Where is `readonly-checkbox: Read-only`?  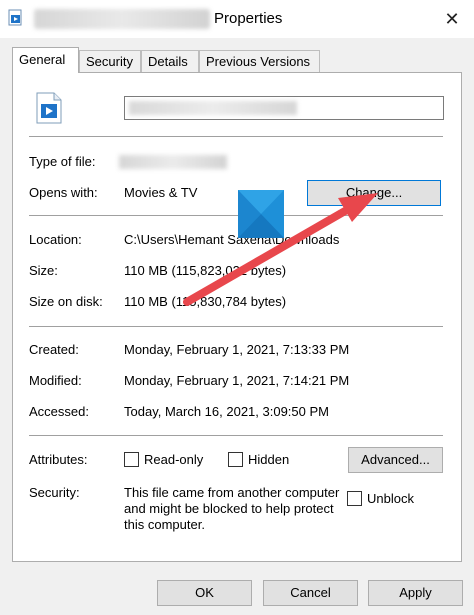
readonly-checkbox: Read-only is located at coordinates (163, 459).